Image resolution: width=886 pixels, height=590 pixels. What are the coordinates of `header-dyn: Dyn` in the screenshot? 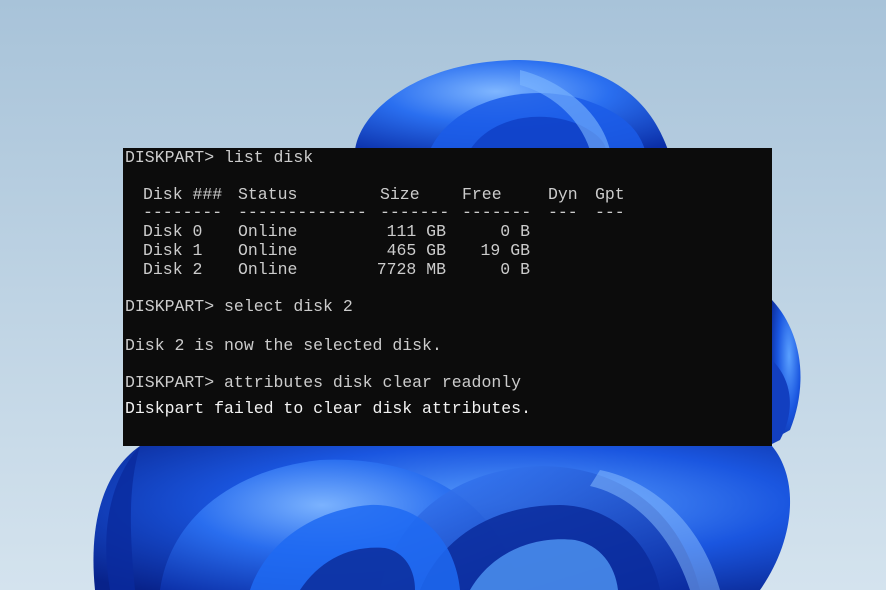 It's located at (563, 194).